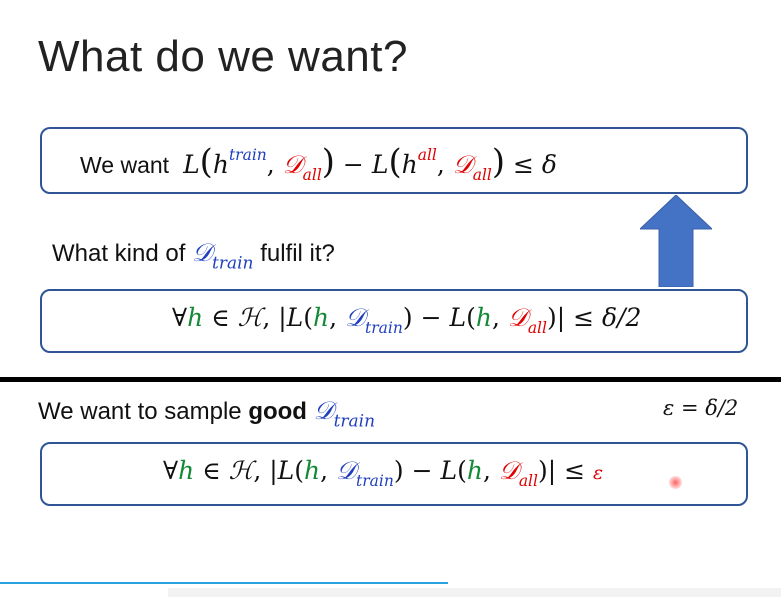 This screenshot has width=781, height=597. What do you see at coordinates (140, 411) in the screenshot?
I see `sample-prefix: We want to sample` at bounding box center [140, 411].